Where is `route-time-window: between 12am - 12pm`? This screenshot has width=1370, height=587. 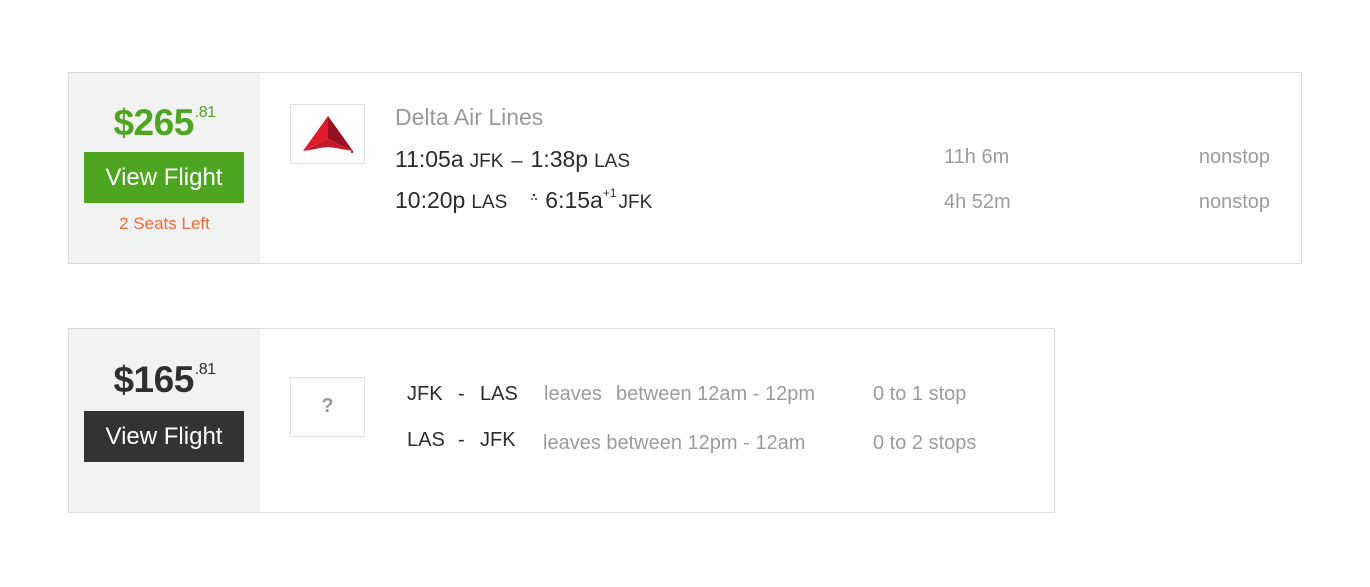
route-time-window: between 12am - 12pm is located at coordinates (716, 394).